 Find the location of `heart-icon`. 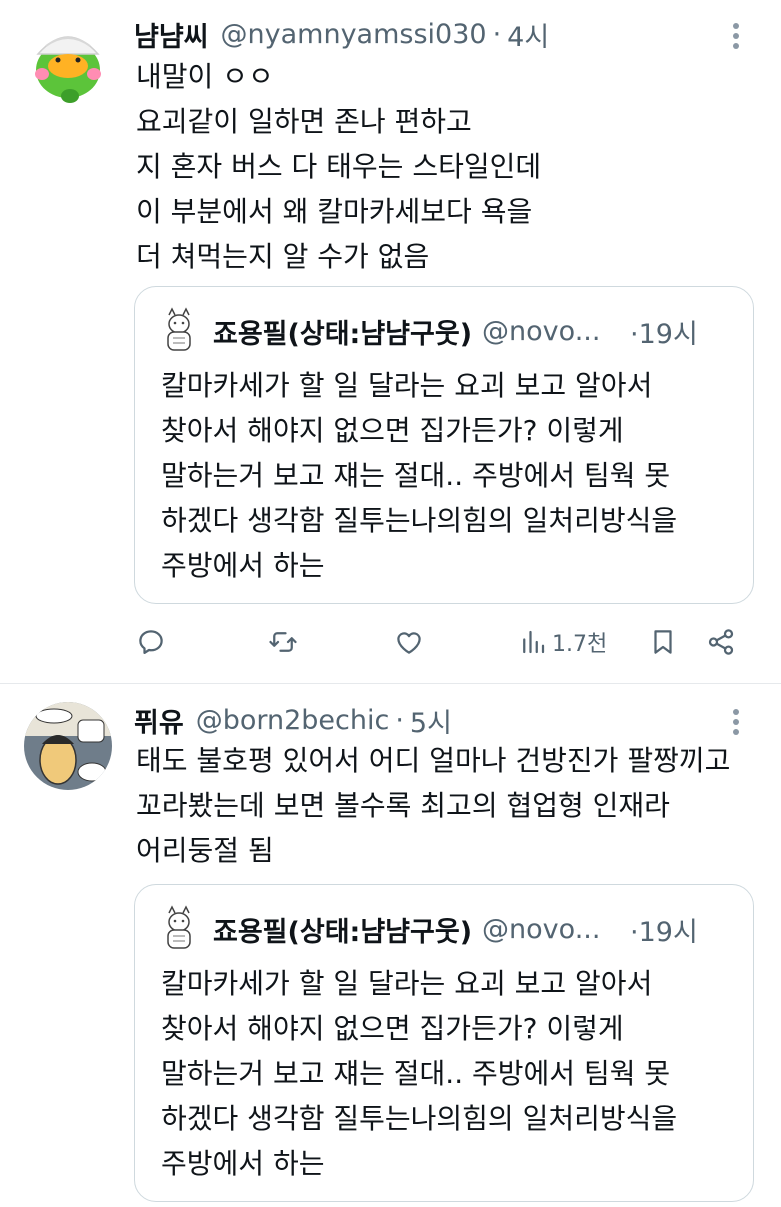

heart-icon is located at coordinates (409, 643).